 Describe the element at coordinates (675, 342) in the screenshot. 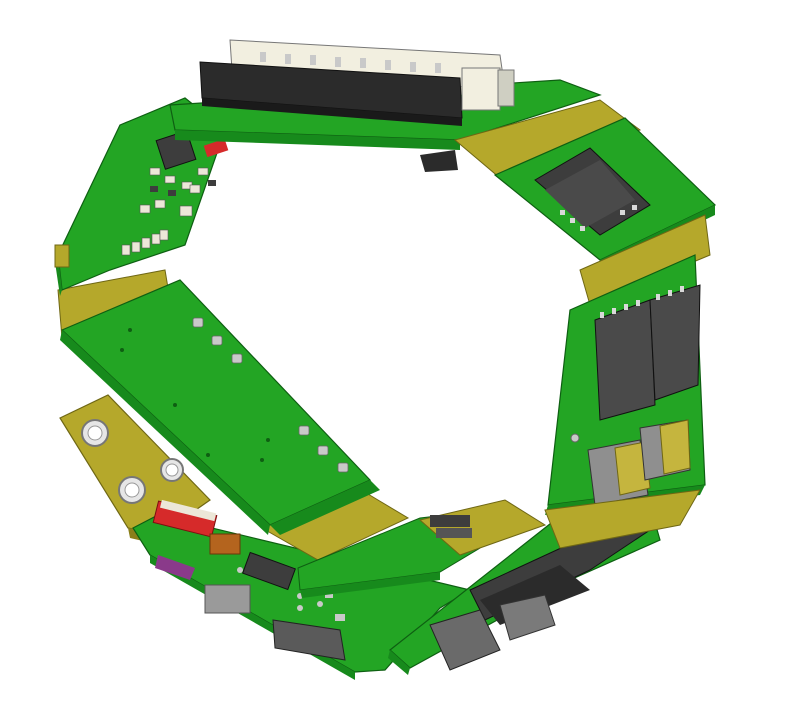

I see `ic-chip-icon` at that location.